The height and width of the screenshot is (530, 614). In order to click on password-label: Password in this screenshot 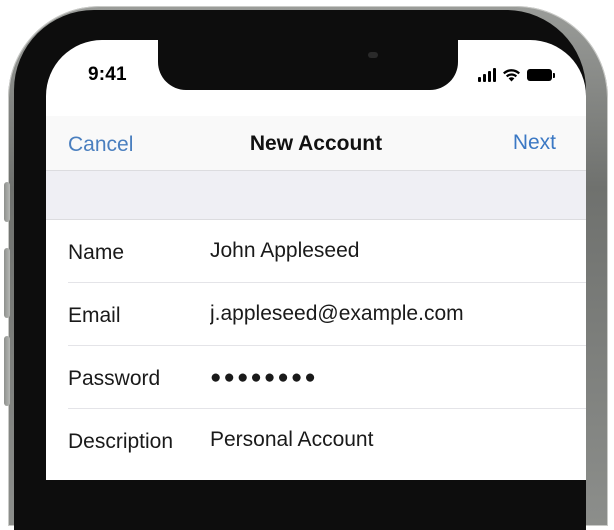, I will do `click(114, 378)`.